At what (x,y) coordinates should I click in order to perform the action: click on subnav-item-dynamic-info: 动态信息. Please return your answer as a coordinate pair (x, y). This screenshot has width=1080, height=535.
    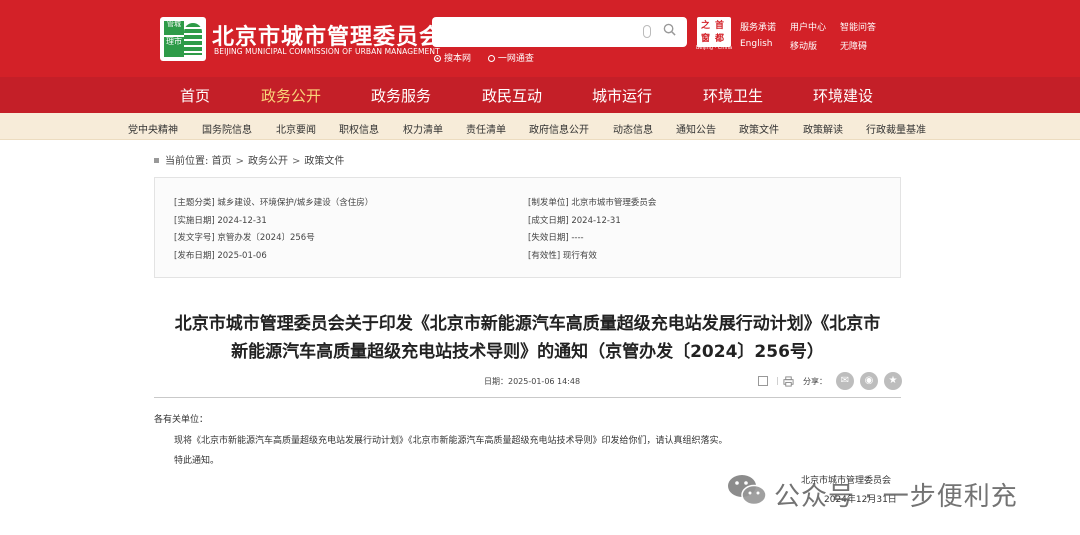
    Looking at the image, I should click on (633, 128).